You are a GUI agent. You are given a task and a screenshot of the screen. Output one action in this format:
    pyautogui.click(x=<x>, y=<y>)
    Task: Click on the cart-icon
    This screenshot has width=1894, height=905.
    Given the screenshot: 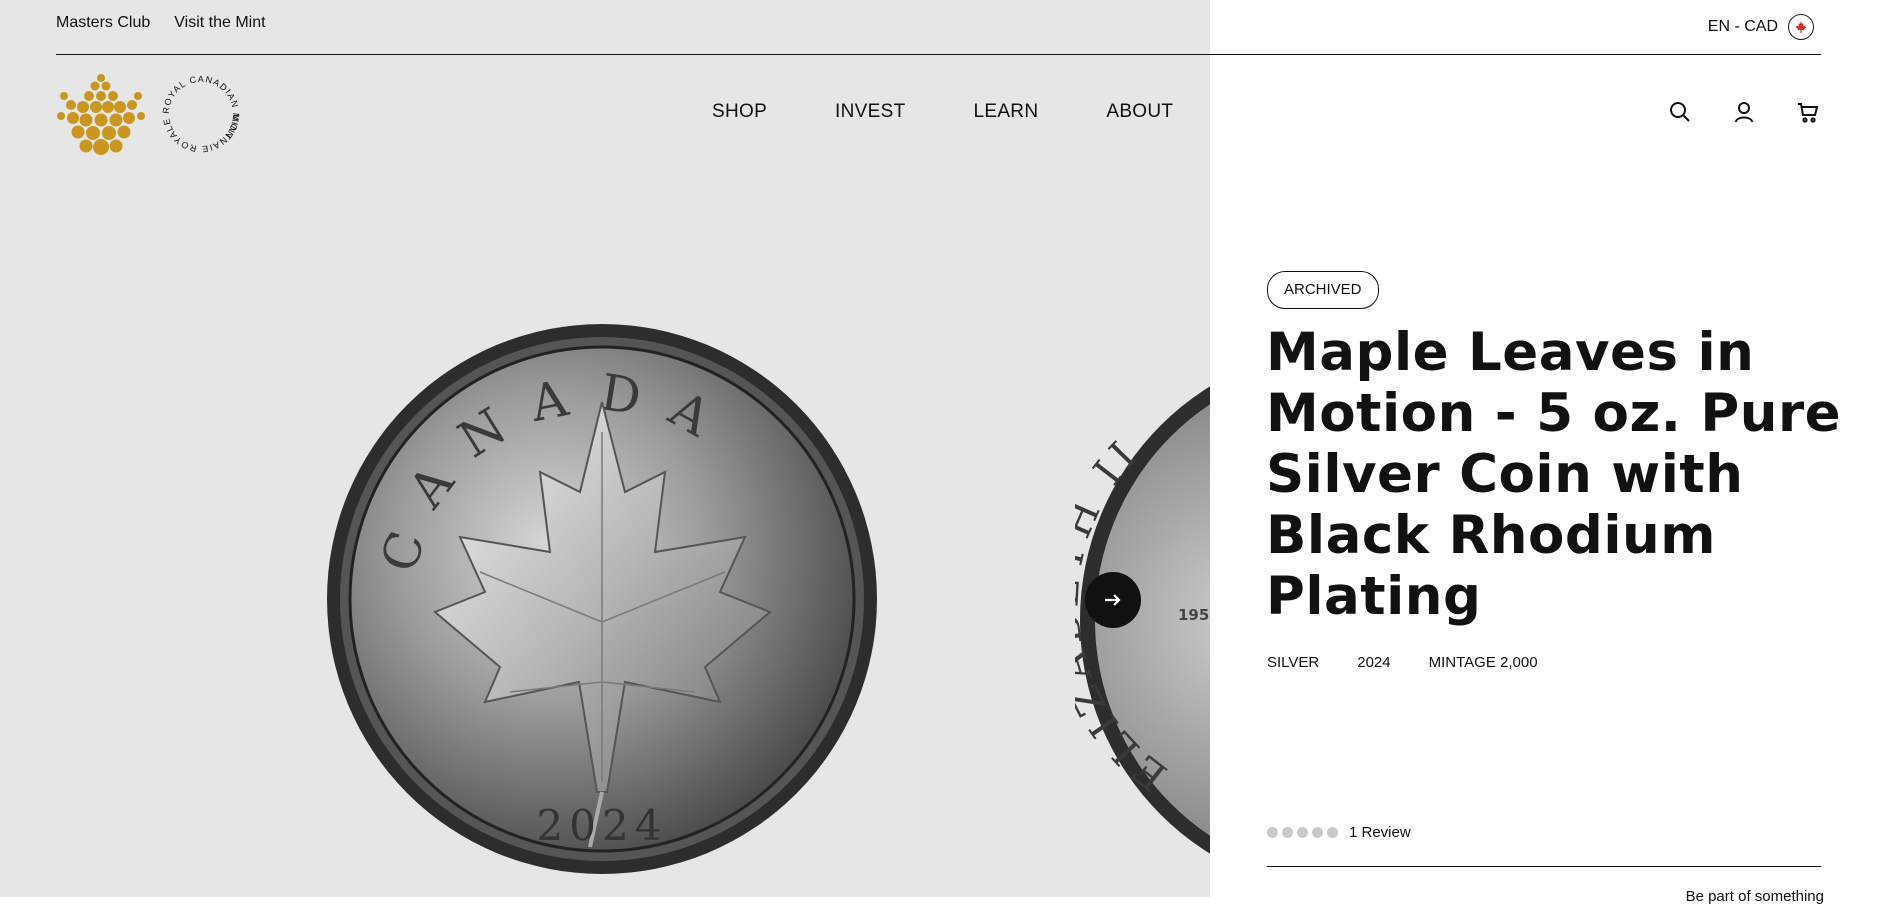 What is the action you would take?
    pyautogui.click(x=1808, y=112)
    